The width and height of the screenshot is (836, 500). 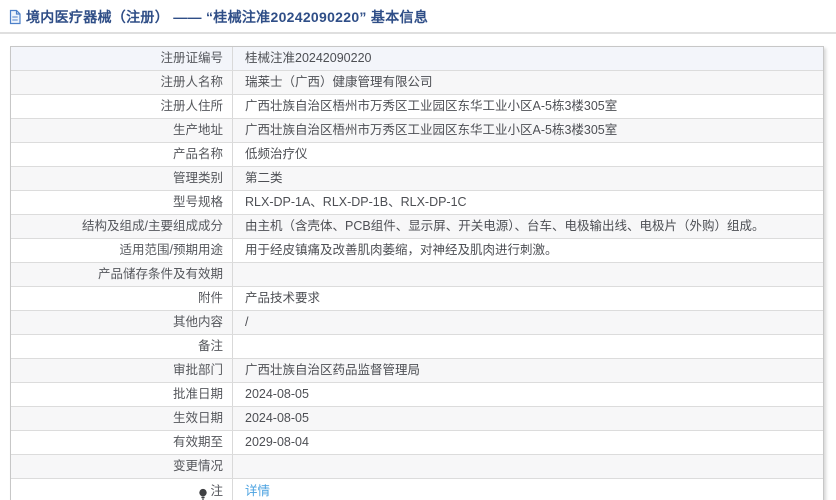 What do you see at coordinates (417, 347) in the screenshot?
I see `table-row: 备注` at bounding box center [417, 347].